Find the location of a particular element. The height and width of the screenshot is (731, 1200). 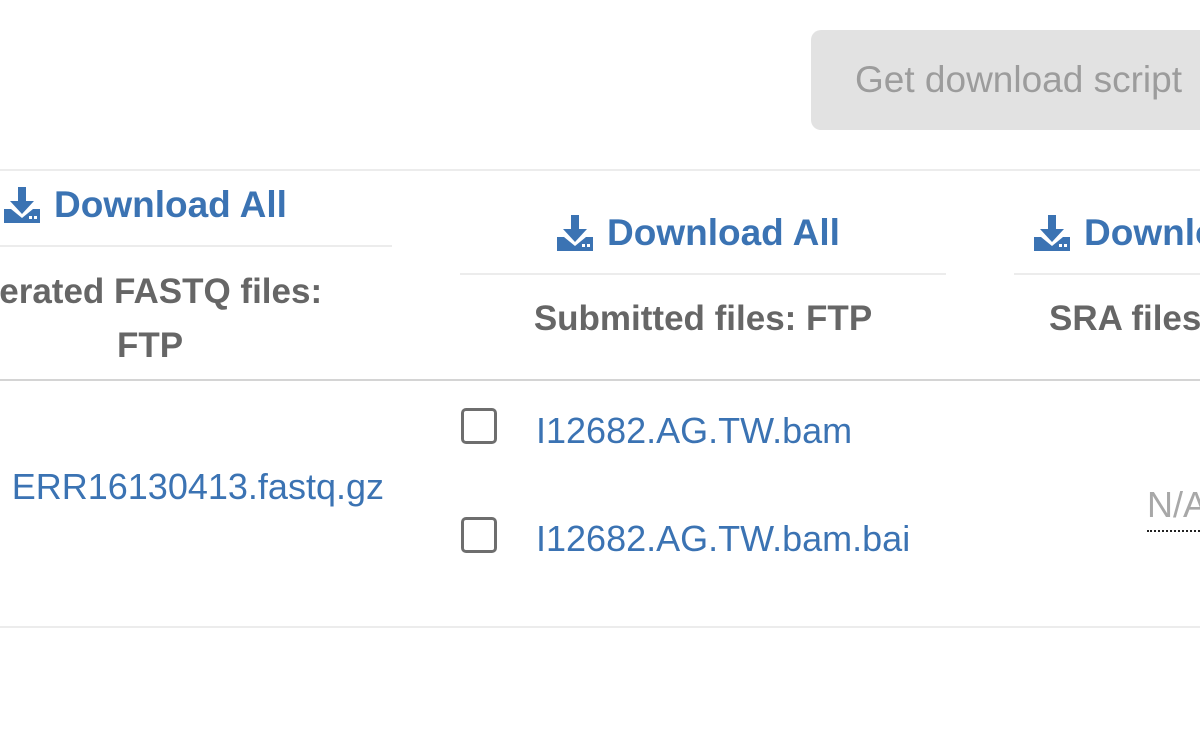

column-header-fastq-line1: nerated FASTQ files: is located at coordinates (161, 291).